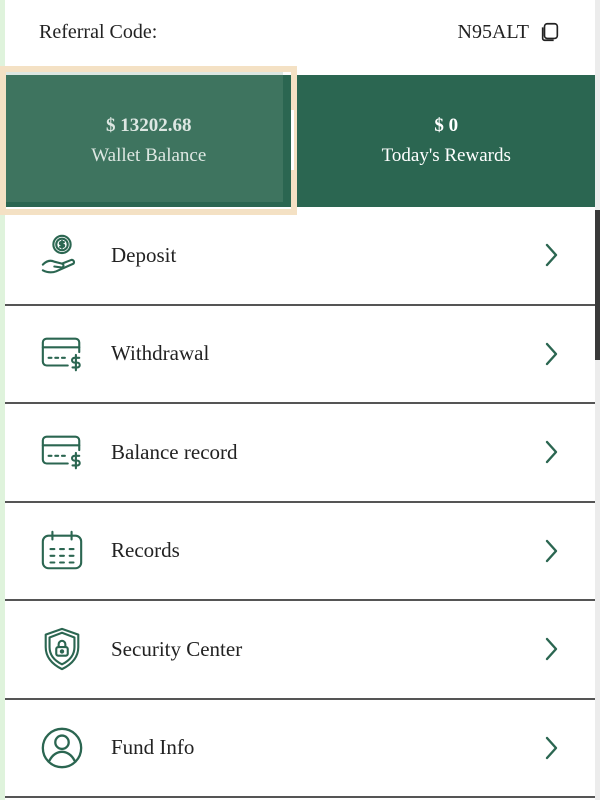 The height and width of the screenshot is (800, 600). Describe the element at coordinates (300, 256) in the screenshot. I see `menu-item-deposit: Deposit` at that location.